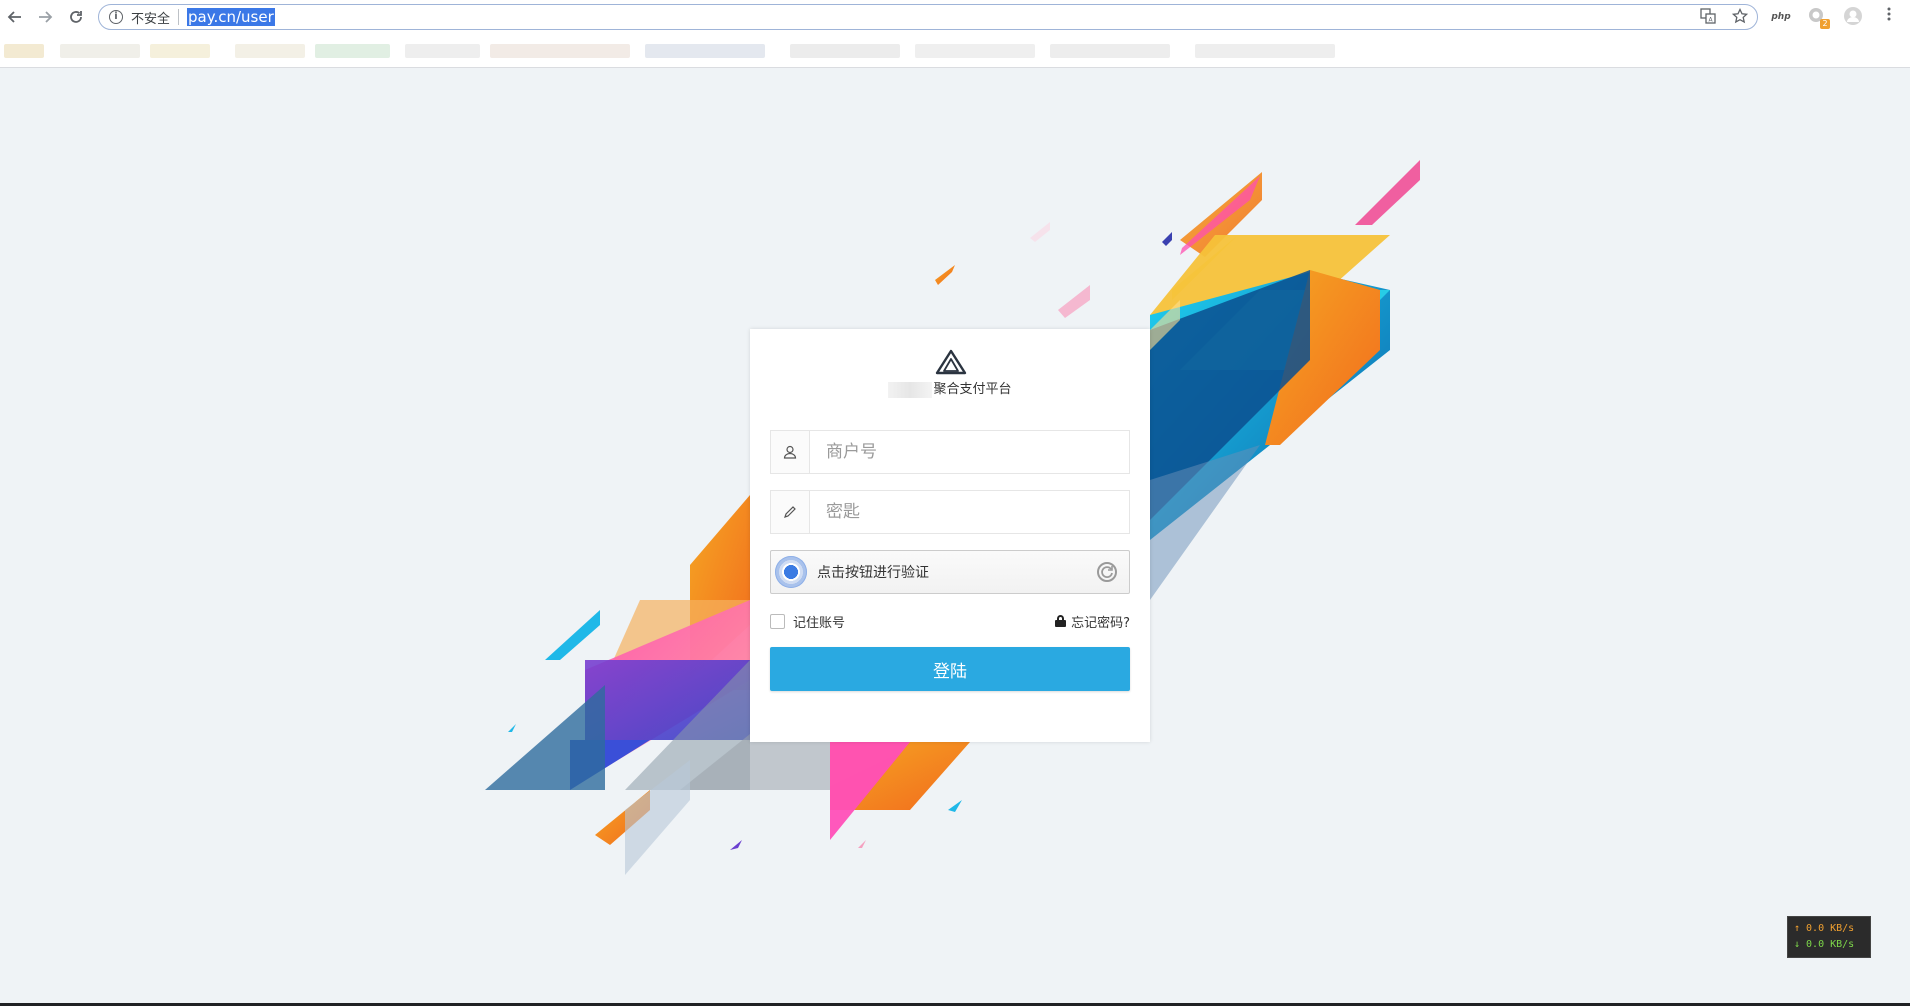 This screenshot has height=1006, width=1910. What do you see at coordinates (969, 452) in the screenshot?
I see `merchant-id-input` at bounding box center [969, 452].